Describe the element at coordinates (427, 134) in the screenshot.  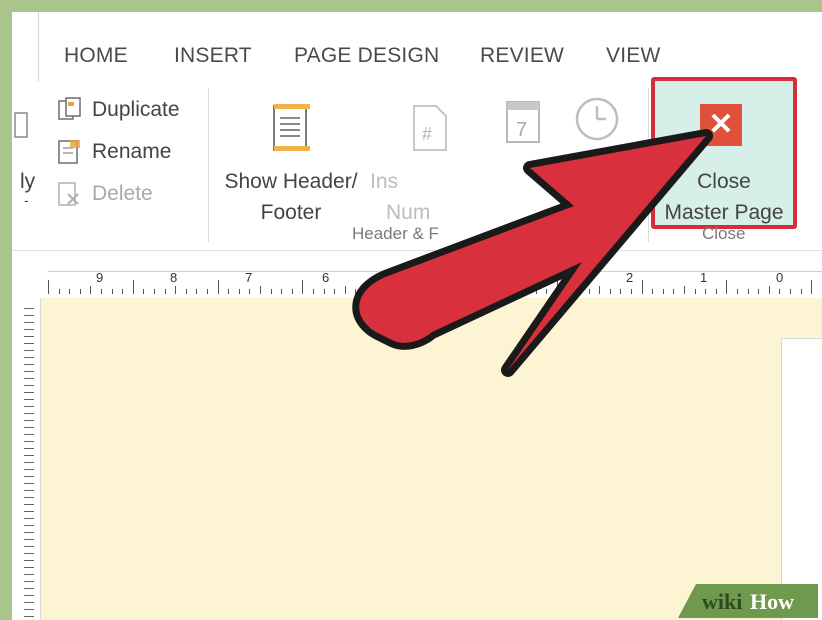
I see `page-number-glyph: #` at that location.